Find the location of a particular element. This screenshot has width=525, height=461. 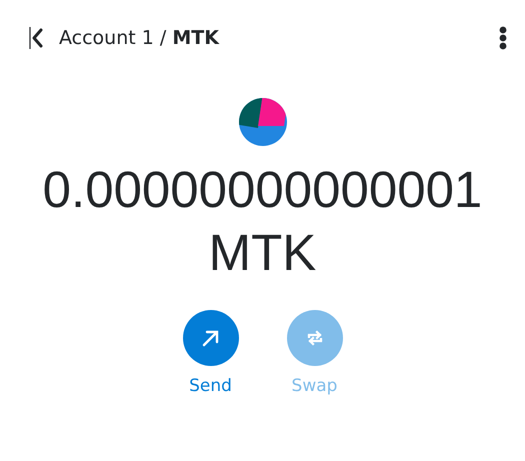

breadcrumb: Account 1 / MTK is located at coordinates (139, 38).